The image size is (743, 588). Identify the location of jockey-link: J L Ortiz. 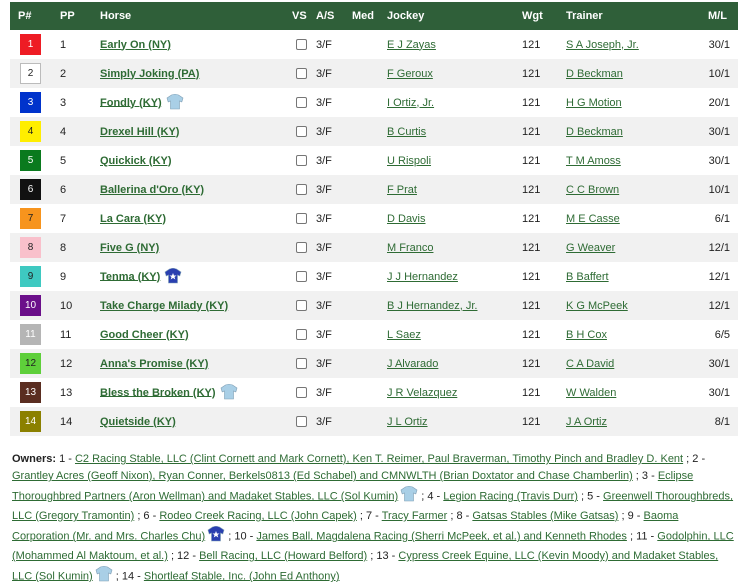
(407, 422).